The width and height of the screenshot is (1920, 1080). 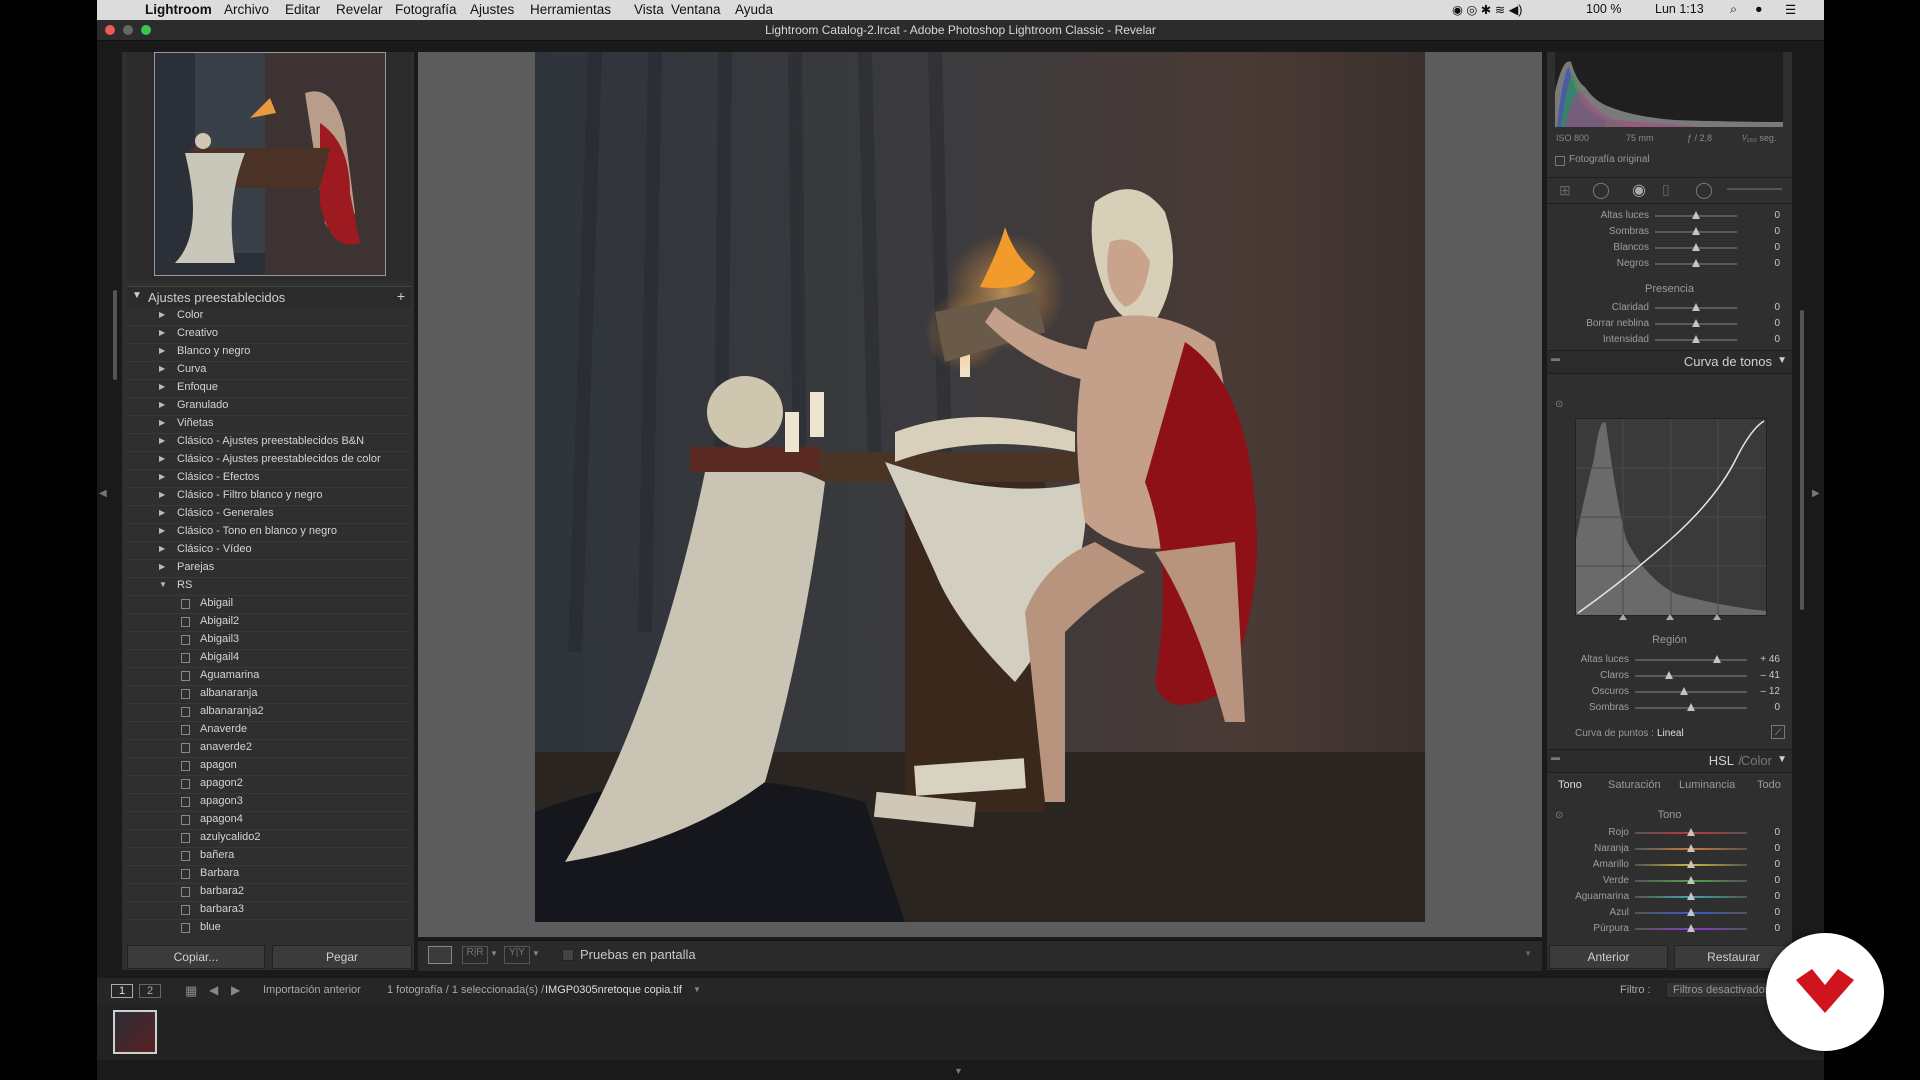 I want to click on point-curve-select: Lineal, so click(x=1670, y=733).